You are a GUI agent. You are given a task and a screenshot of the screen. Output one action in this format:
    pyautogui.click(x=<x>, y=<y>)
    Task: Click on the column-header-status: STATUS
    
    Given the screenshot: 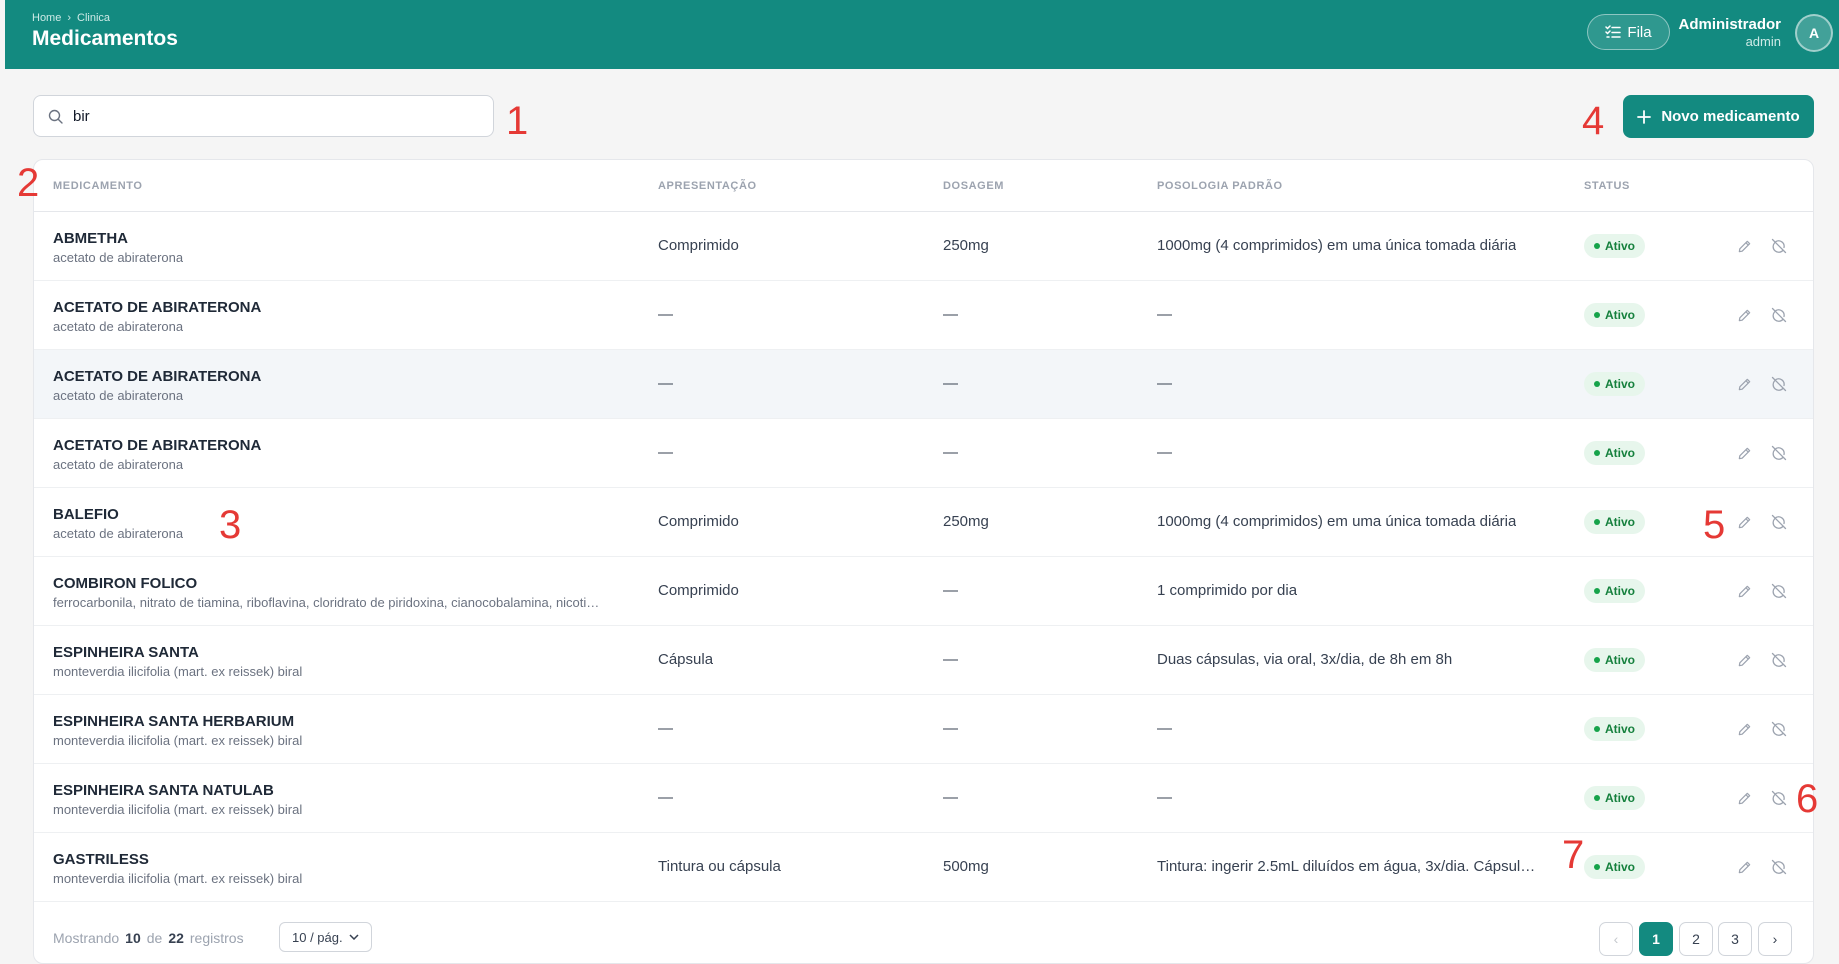 What is the action you would take?
    pyautogui.click(x=1607, y=186)
    